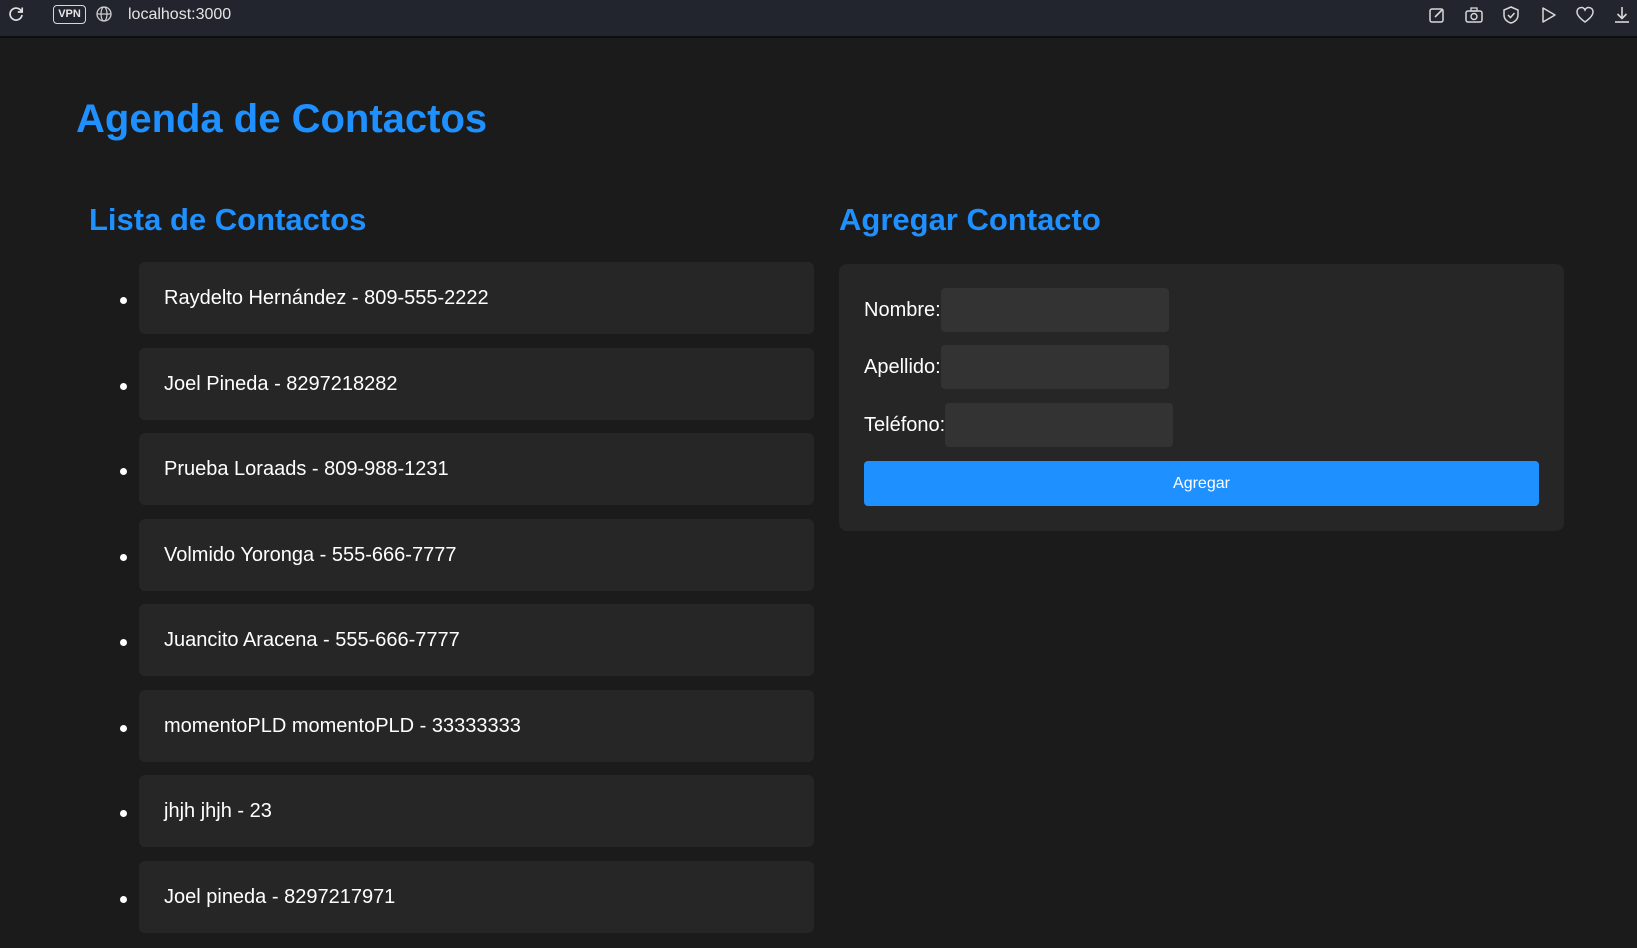  I want to click on play-icon, so click(1548, 15).